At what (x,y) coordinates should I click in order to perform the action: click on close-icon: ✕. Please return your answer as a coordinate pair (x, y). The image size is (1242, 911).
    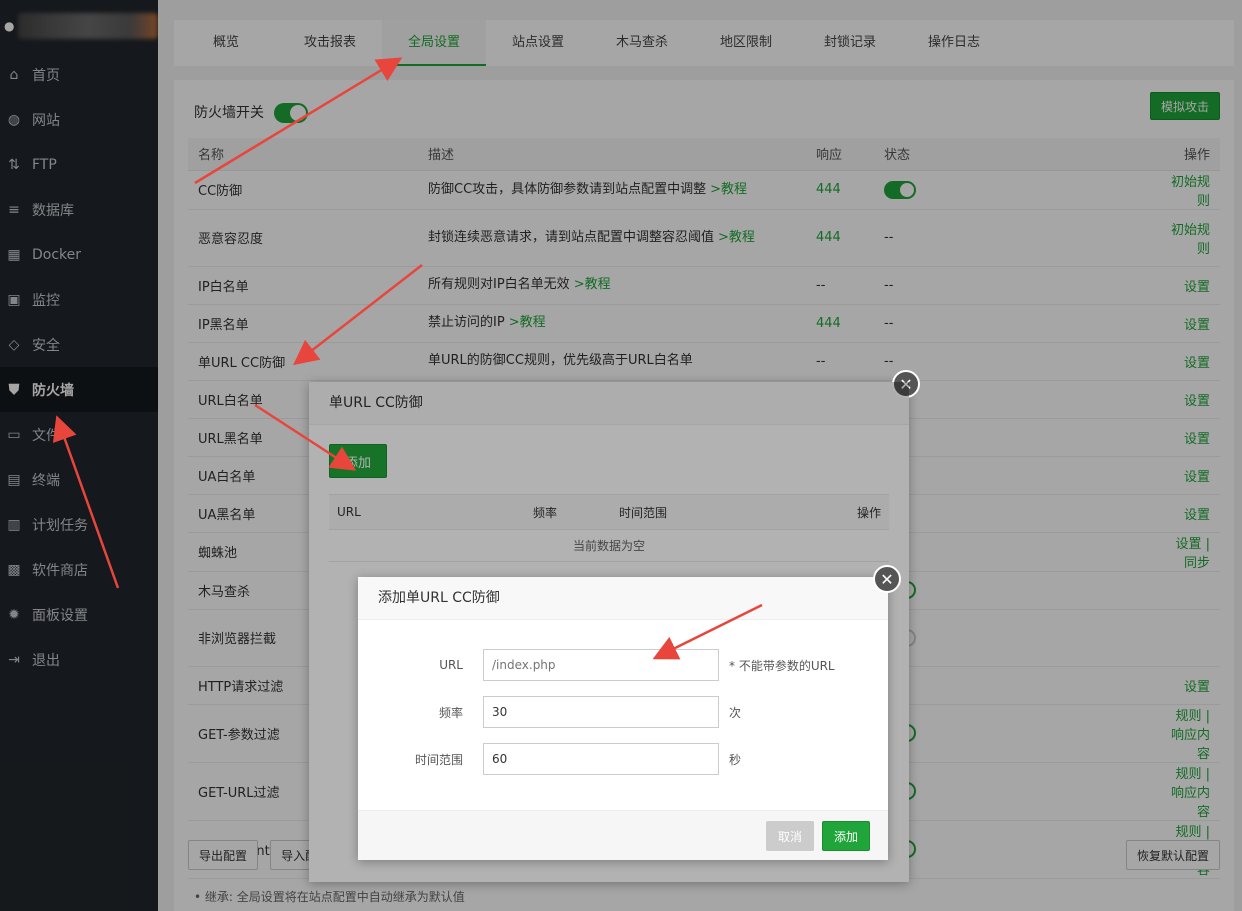
    Looking at the image, I should click on (887, 579).